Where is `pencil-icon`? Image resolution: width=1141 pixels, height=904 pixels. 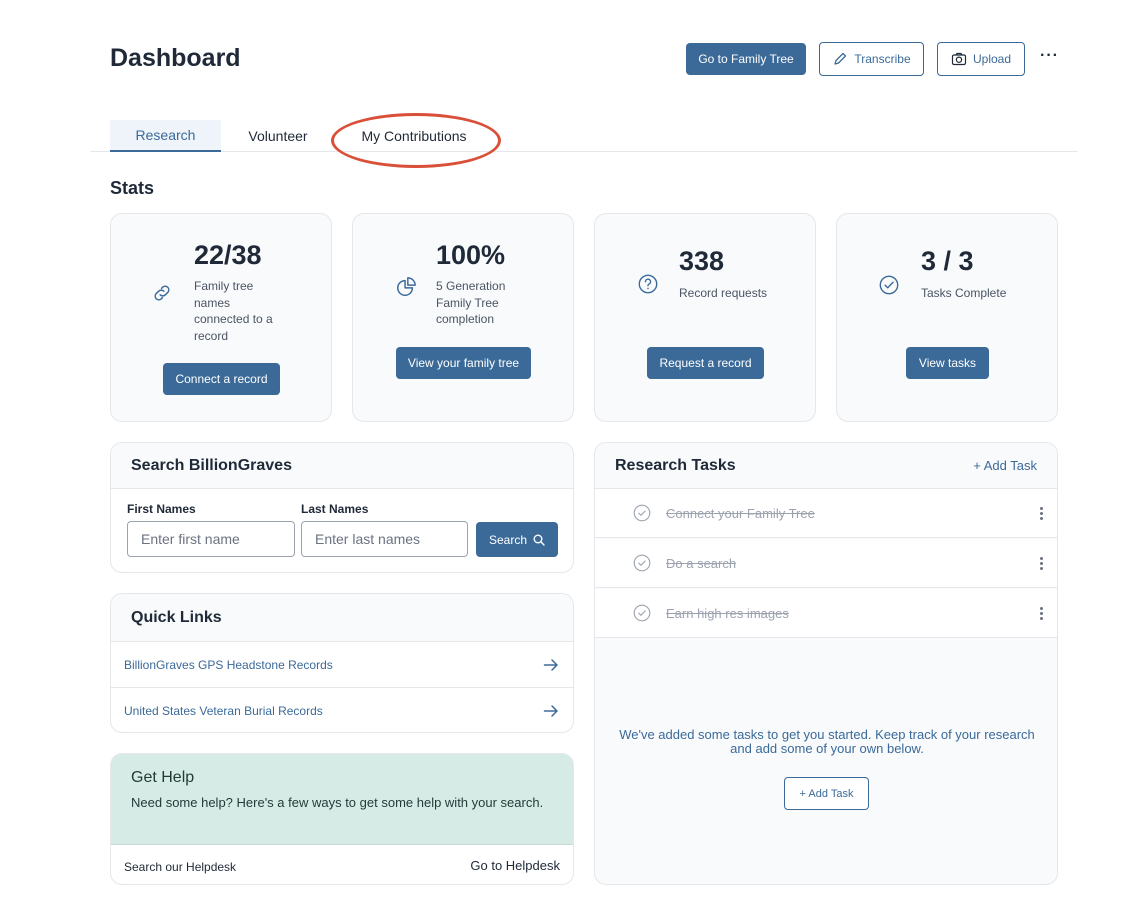 pencil-icon is located at coordinates (840, 58).